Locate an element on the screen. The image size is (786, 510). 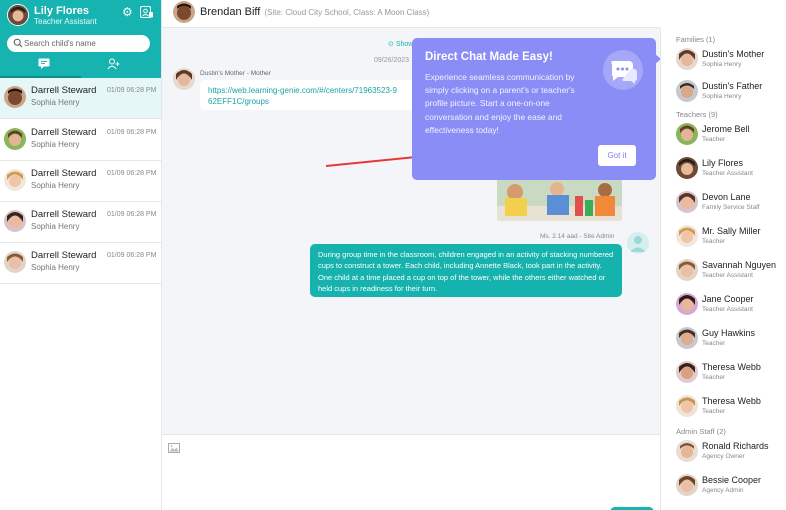
chat-title-name: Brendan Biff is located at coordinates (230, 12).